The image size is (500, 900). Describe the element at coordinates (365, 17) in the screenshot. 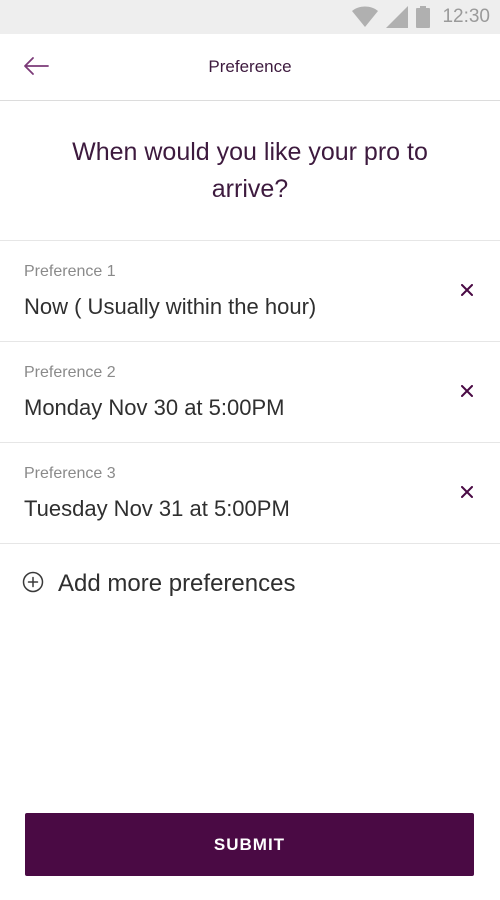

I see `wifi-icon` at that location.